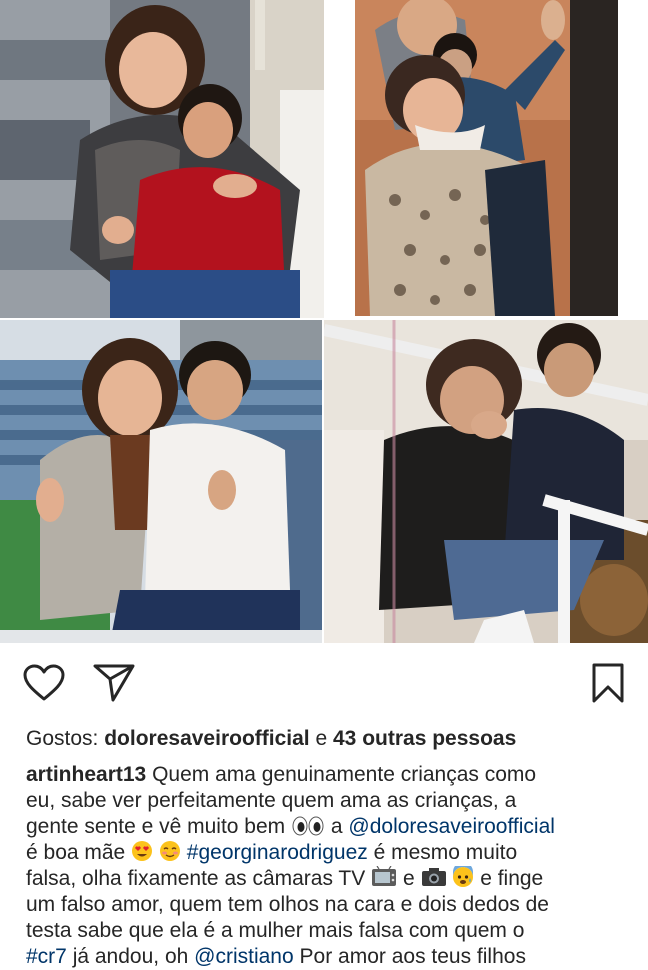  I want to click on likes-others-count: 43 outras pessoas, so click(424, 738).